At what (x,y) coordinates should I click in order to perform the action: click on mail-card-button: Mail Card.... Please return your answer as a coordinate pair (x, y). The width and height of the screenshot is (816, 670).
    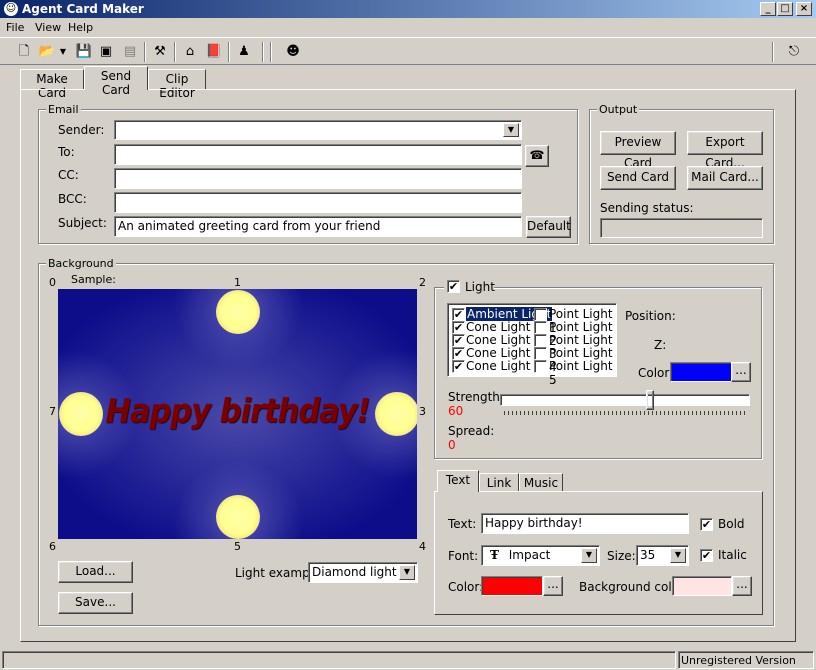
    Looking at the image, I should click on (725, 178).